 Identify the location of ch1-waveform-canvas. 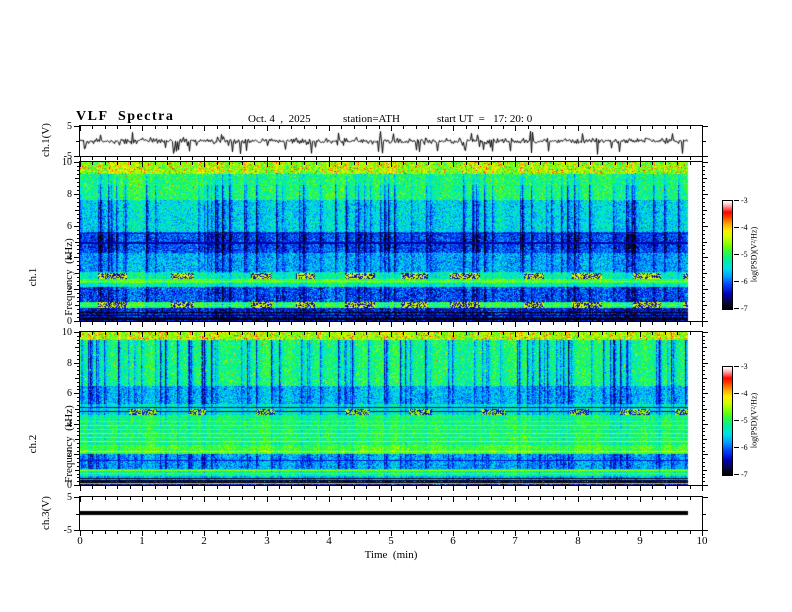
(391, 141).